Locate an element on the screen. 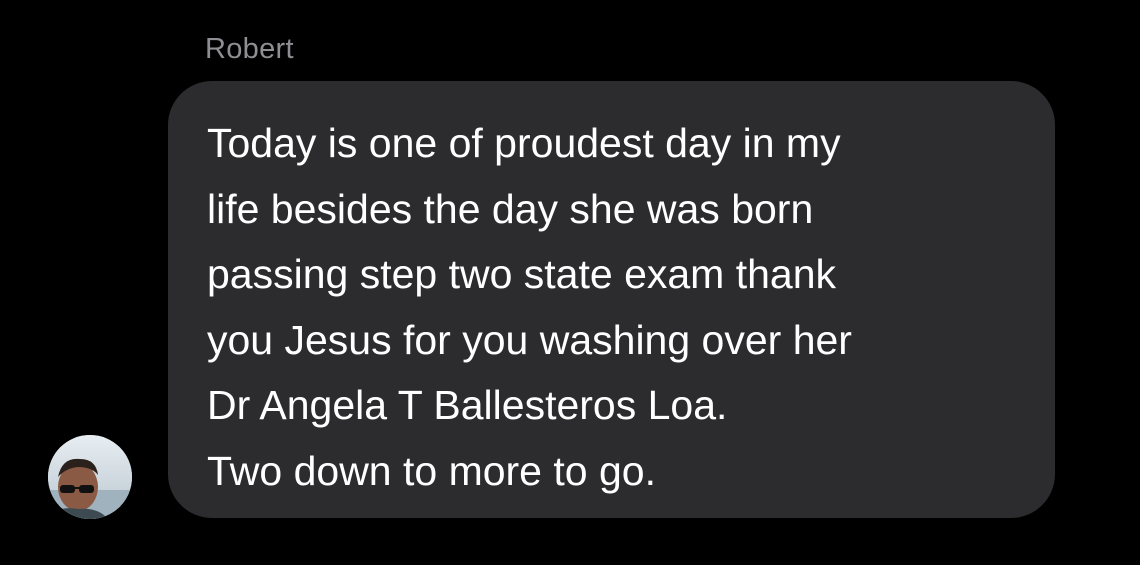  message-line: Two down to more to go. is located at coordinates (431, 470).